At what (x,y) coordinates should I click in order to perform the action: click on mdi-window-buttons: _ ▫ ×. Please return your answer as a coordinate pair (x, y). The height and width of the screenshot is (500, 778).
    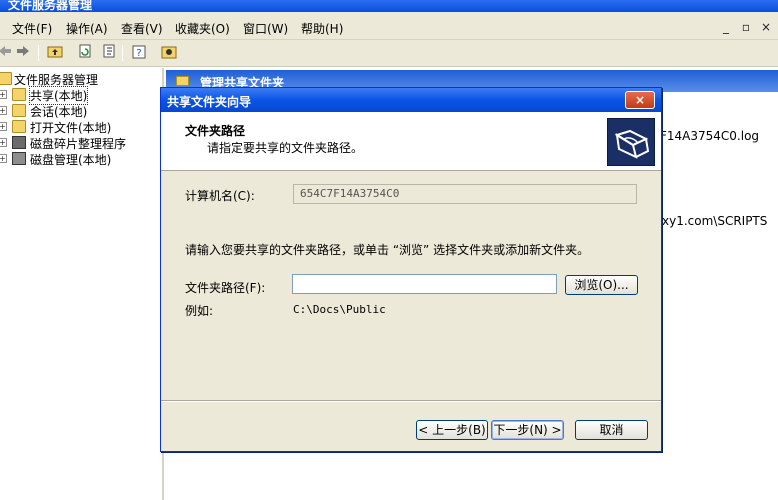
    Looking at the image, I should click on (748, 29).